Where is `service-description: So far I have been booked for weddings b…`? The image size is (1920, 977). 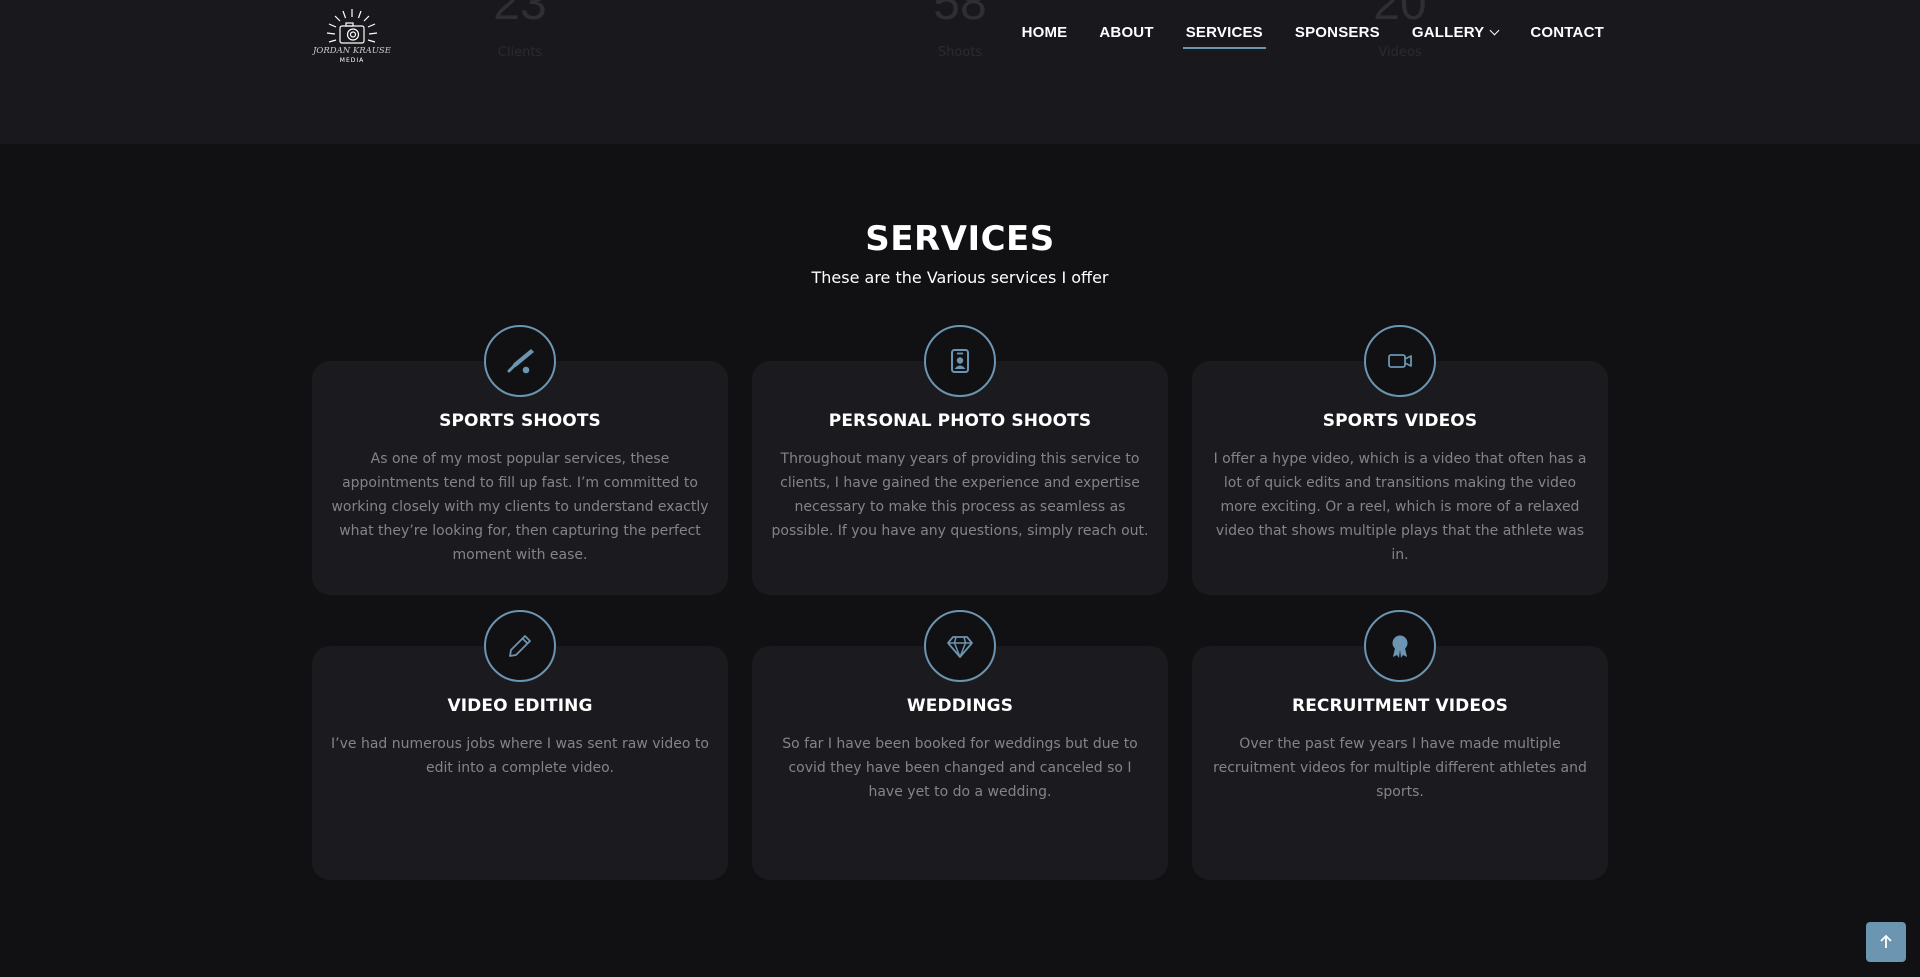
service-description: So far I have been booked for weddings b… is located at coordinates (960, 768).